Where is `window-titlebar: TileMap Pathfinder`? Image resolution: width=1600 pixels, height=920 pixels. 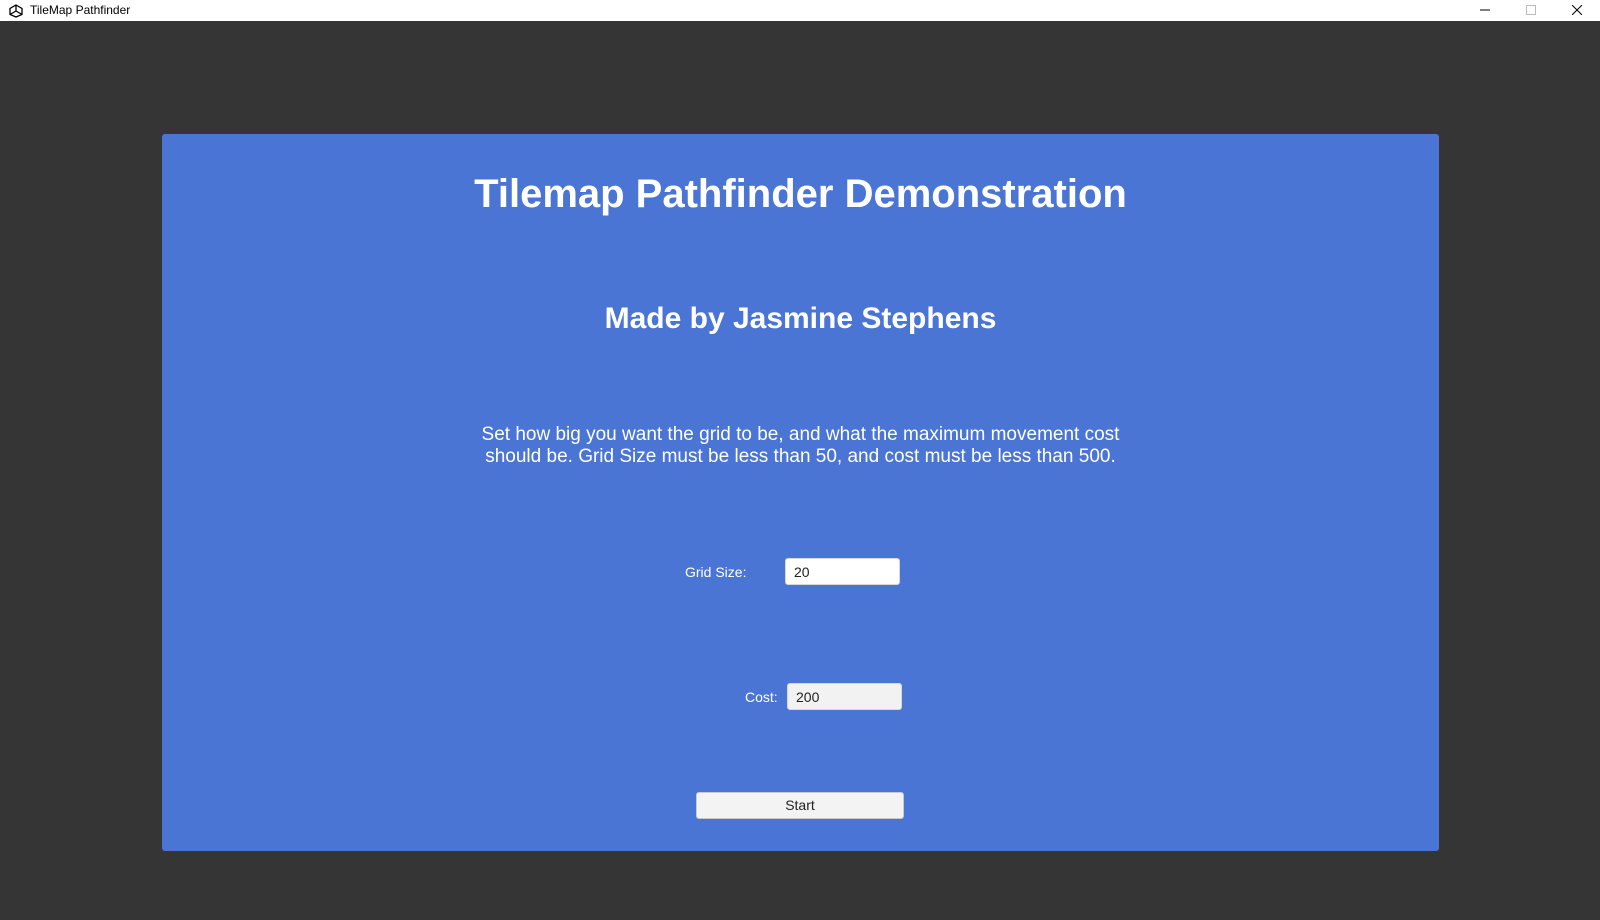 window-titlebar: TileMap Pathfinder is located at coordinates (800, 10).